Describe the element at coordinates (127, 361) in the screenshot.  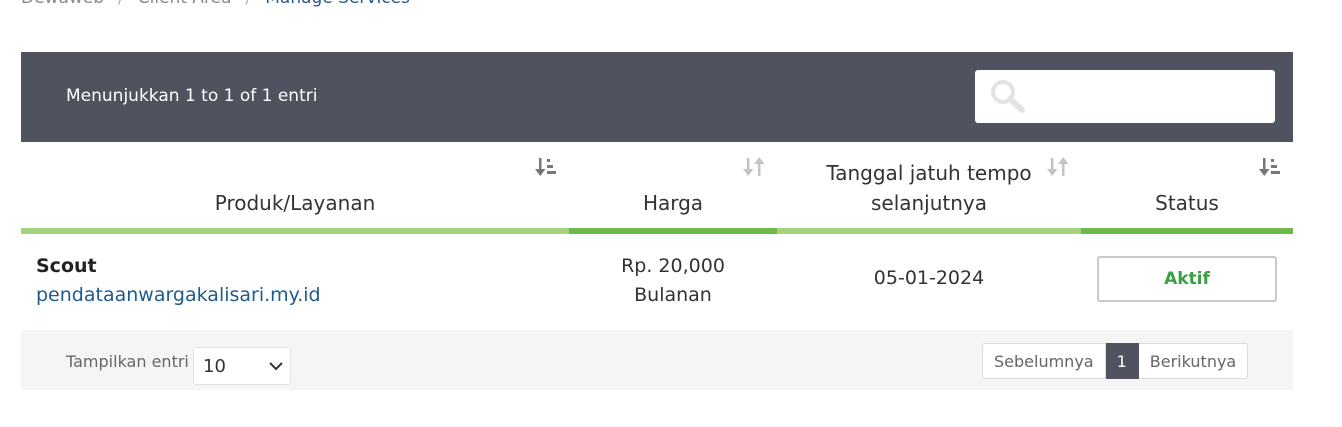
I see `page-size-label: Tampilkan entri` at that location.